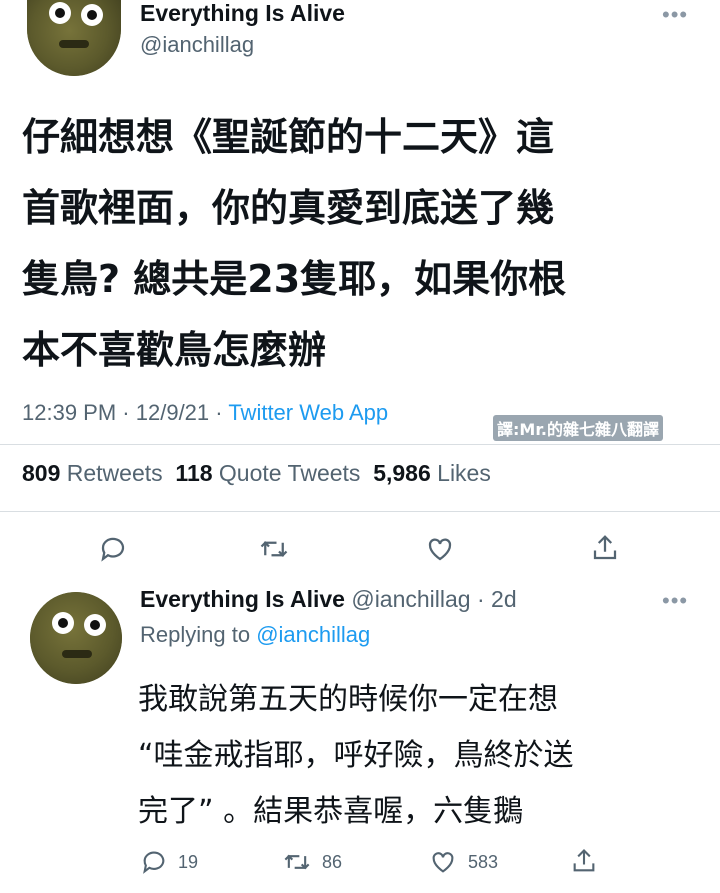 The height and width of the screenshot is (893, 720). What do you see at coordinates (675, 601) in the screenshot?
I see `reply-more-options-icon: •••` at bounding box center [675, 601].